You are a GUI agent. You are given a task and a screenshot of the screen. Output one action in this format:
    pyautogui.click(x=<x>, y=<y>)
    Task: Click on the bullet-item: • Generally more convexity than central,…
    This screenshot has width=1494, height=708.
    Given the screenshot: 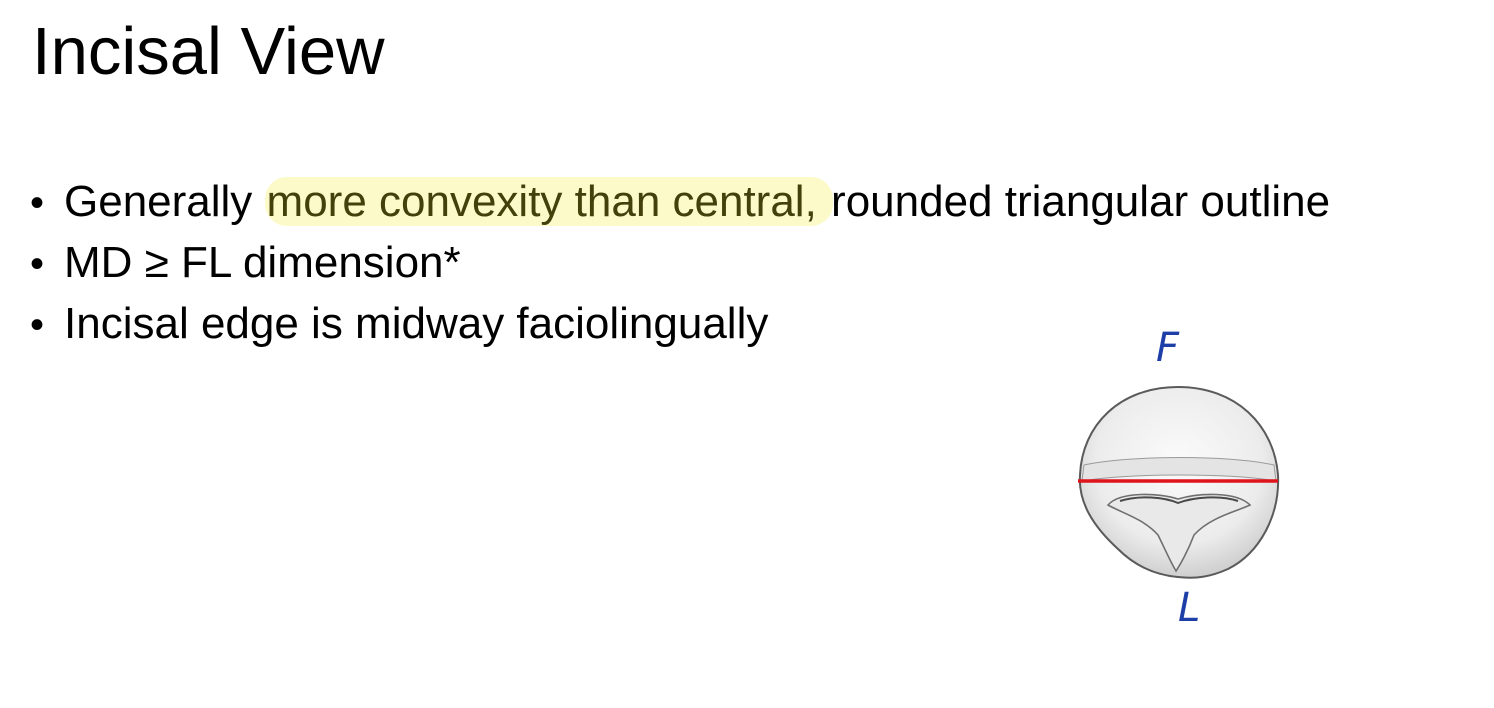 What is the action you would take?
    pyautogui.click(x=680, y=202)
    